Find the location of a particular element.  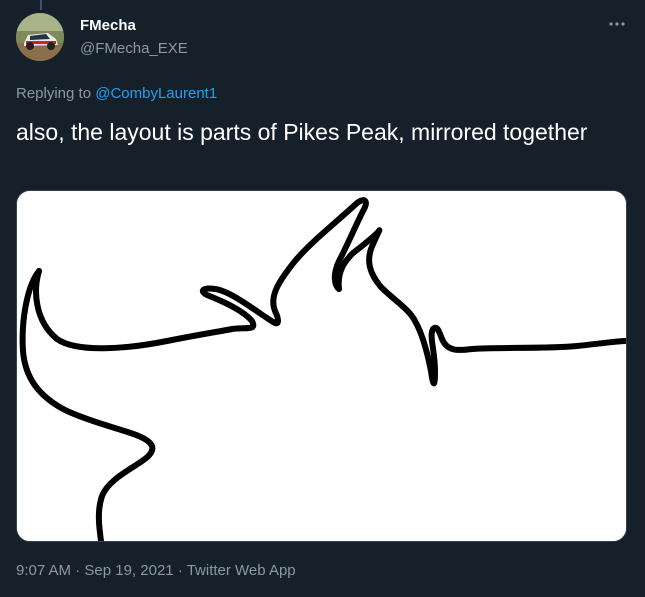

tweet-time: 9:07 AM is located at coordinates (43, 570).